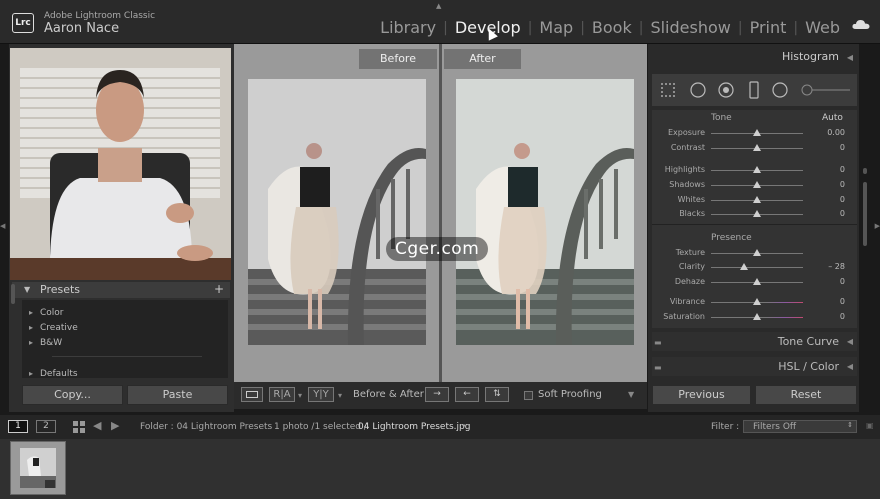 This screenshot has height=499, width=880. Describe the element at coordinates (870, 425) in the screenshot. I see `filmstrip-lock-icon: ▣` at that location.